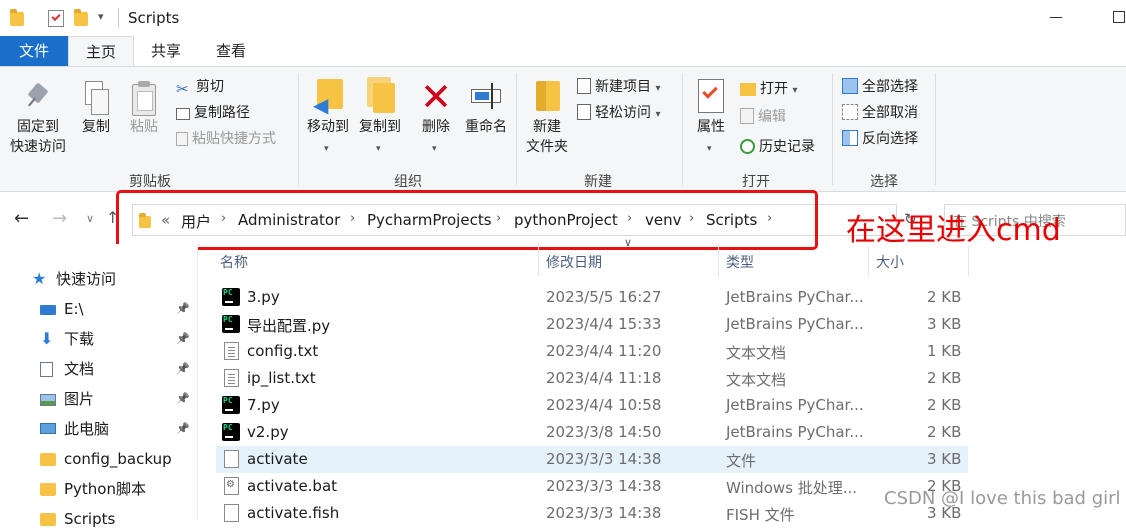 The width and height of the screenshot is (1126, 532). Describe the element at coordinates (56, 18) in the screenshot. I see `properties-quick-icon` at that location.